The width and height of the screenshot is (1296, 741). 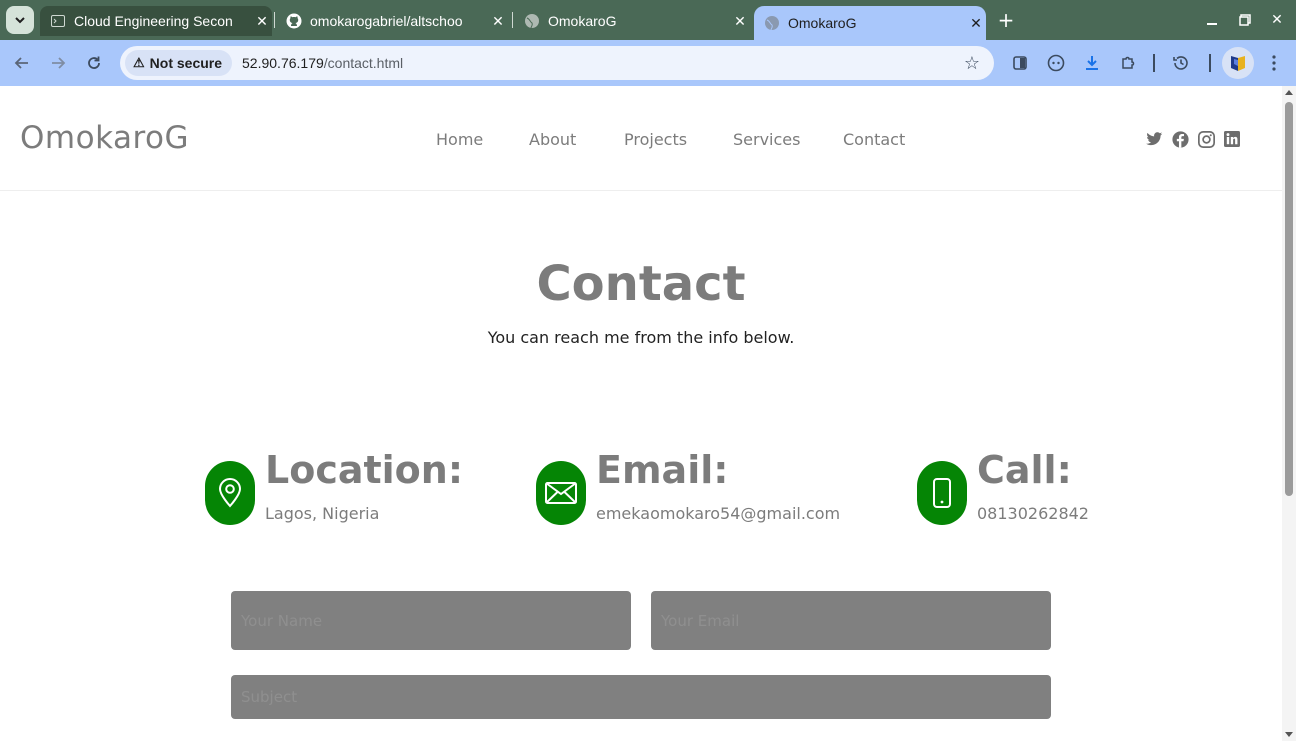 I want to click on tab-search-button, so click(x=20, y=20).